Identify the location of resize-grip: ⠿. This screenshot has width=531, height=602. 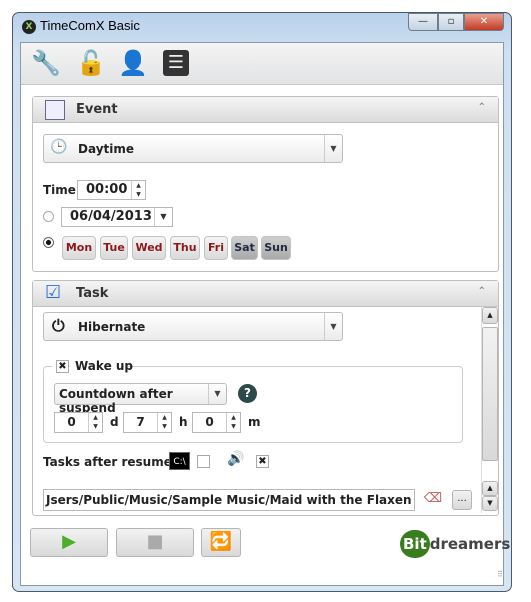
(500, 574).